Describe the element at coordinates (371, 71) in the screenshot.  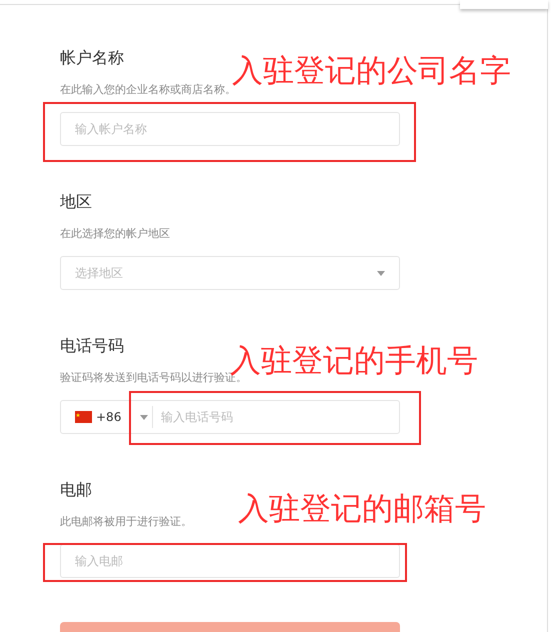
I see `annotation-text: 入驻登记的公司名字` at that location.